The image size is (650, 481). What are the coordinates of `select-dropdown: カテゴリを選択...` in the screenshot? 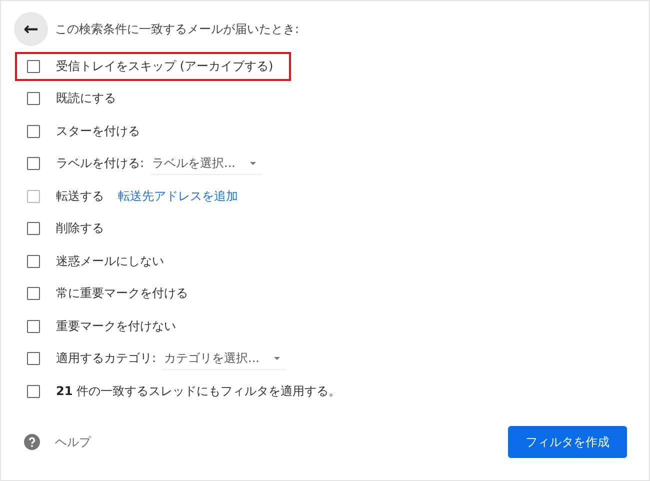 It's located at (224, 359).